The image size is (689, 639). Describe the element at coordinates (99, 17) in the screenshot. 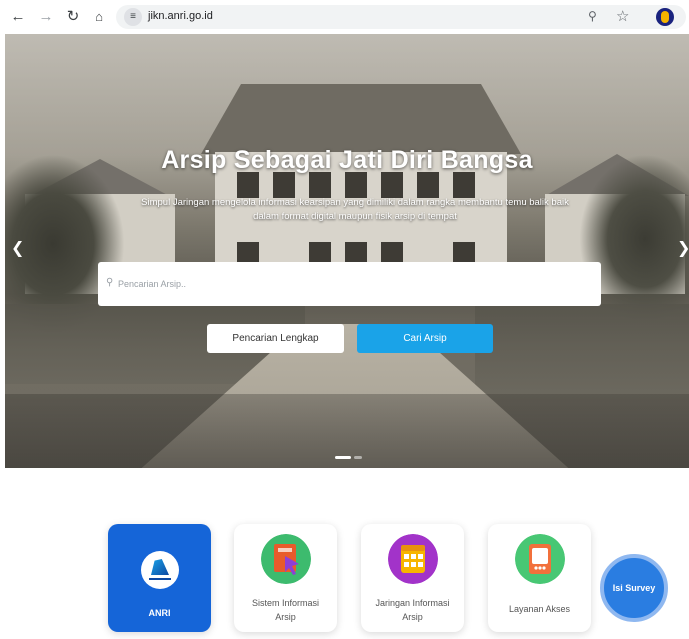

I see `home-icon: ⌂` at that location.